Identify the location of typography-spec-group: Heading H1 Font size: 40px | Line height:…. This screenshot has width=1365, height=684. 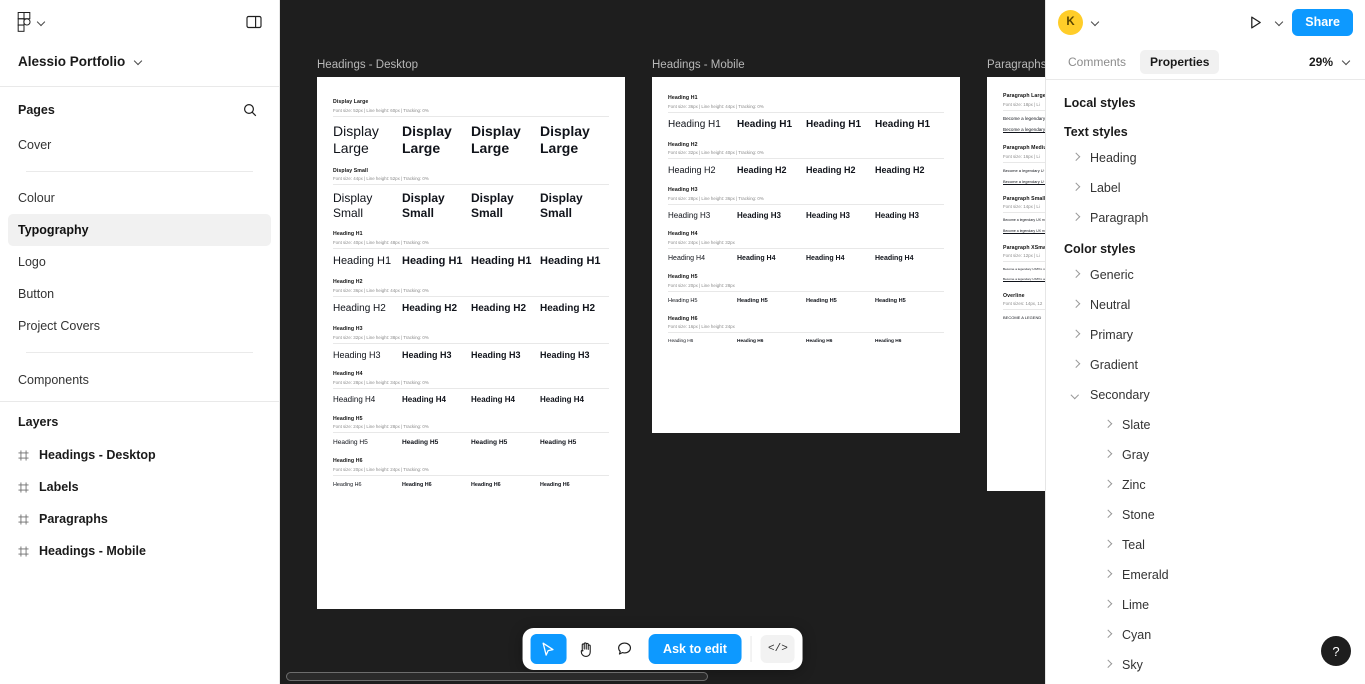
(471, 249).